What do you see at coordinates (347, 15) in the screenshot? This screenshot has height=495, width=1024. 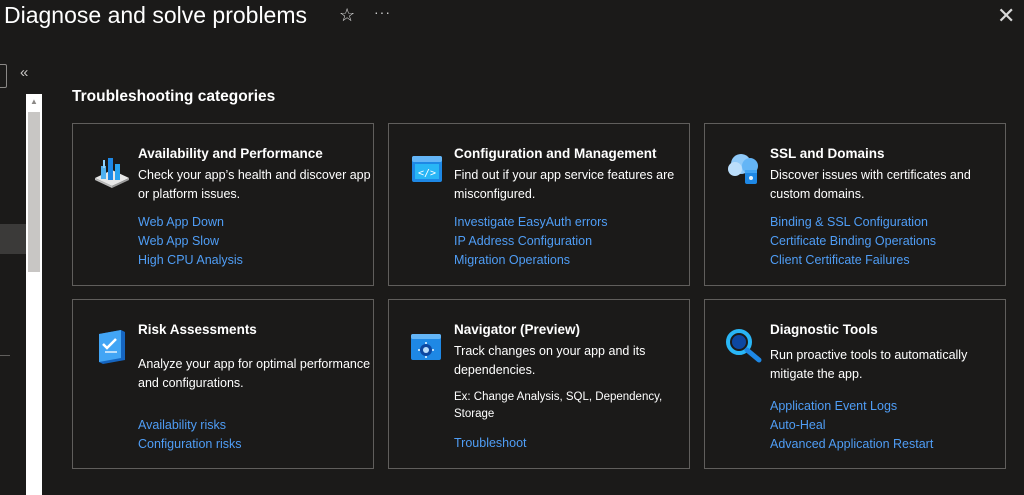 I see `favorite-star-icon: ☆` at bounding box center [347, 15].